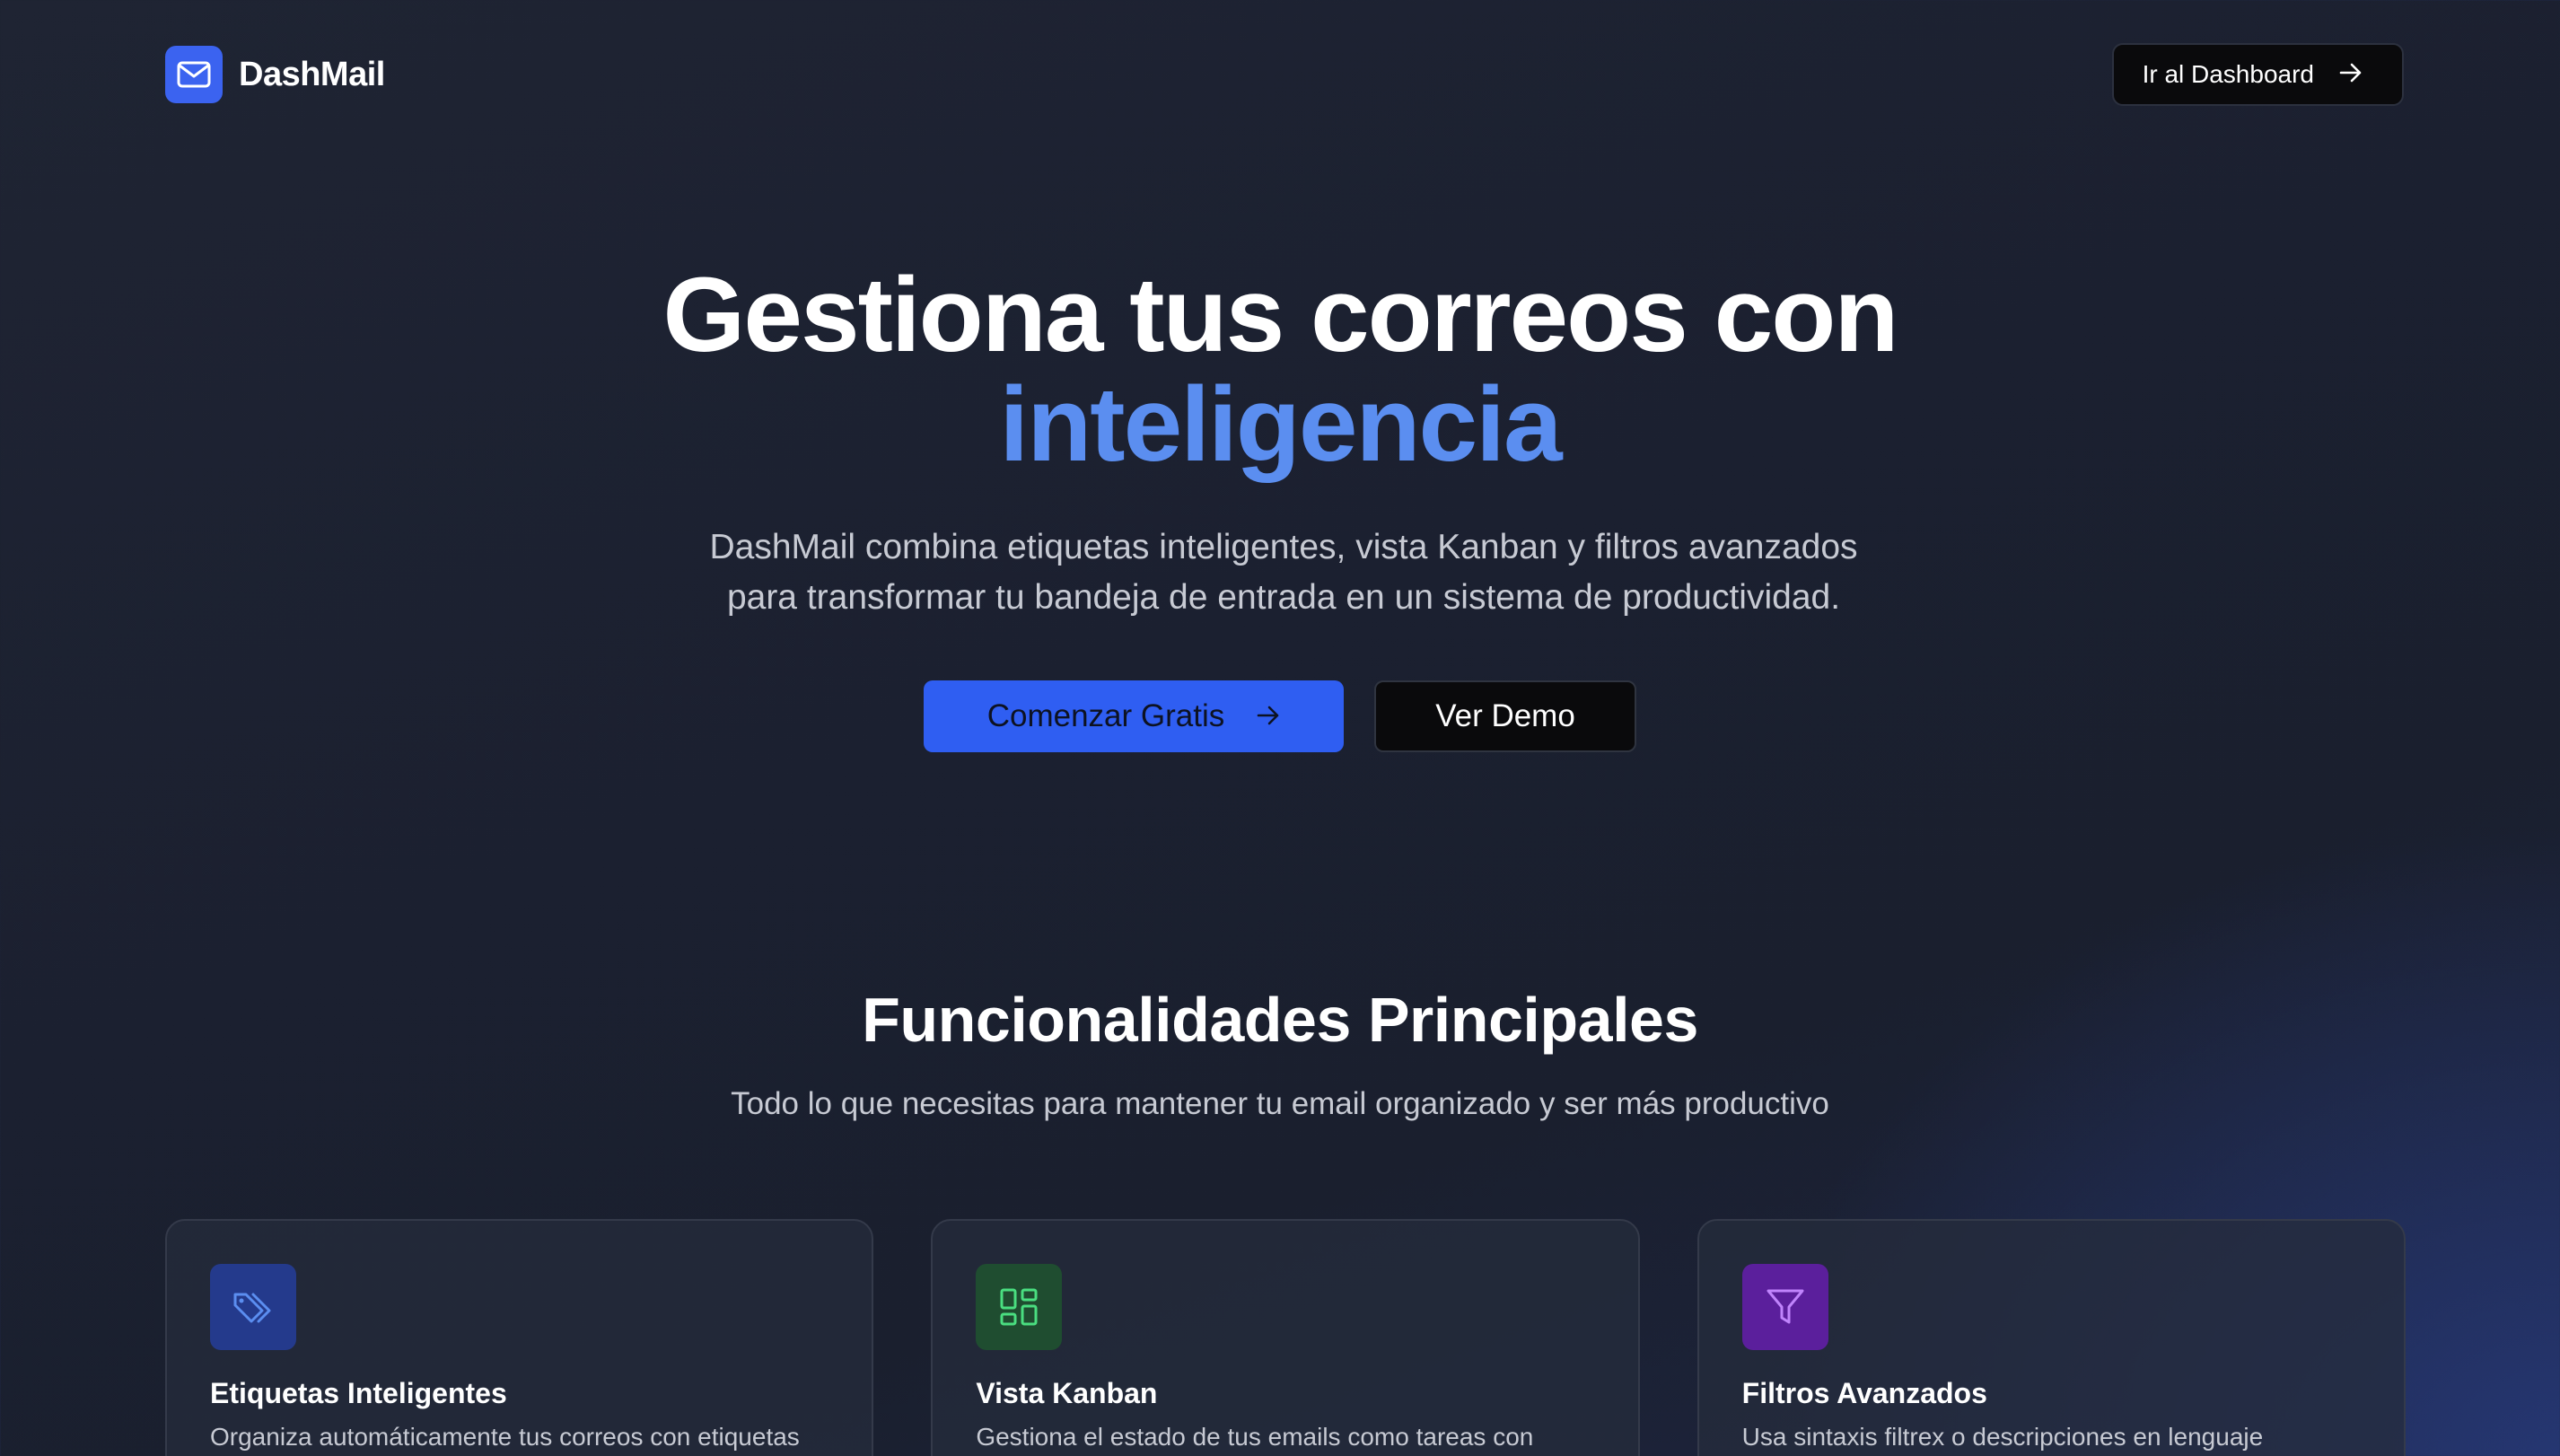 The width and height of the screenshot is (2560, 1456). I want to click on features-title: Funcionalidades Principales, so click(1280, 1020).